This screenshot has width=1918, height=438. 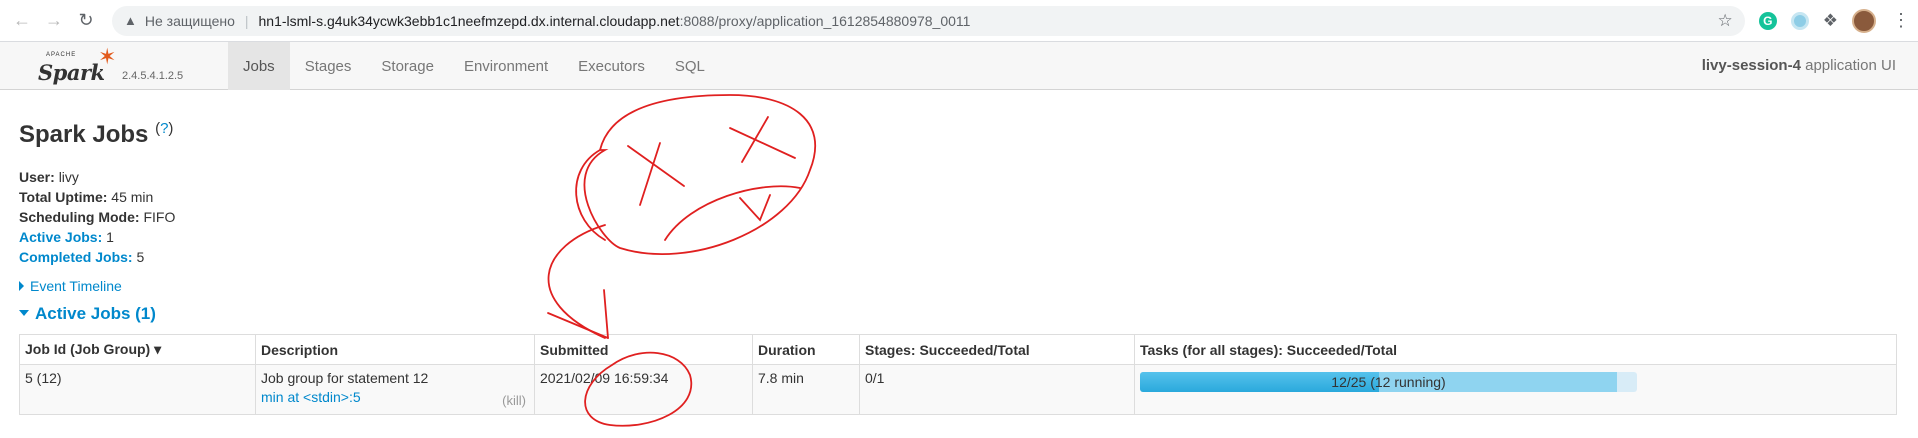 I want to click on progress-text: 12/25 (12 running), so click(x=1388, y=382).